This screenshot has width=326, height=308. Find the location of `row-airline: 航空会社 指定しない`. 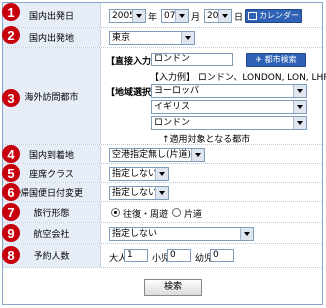

row-airline: 航空会社 指定しない is located at coordinates (162, 233).